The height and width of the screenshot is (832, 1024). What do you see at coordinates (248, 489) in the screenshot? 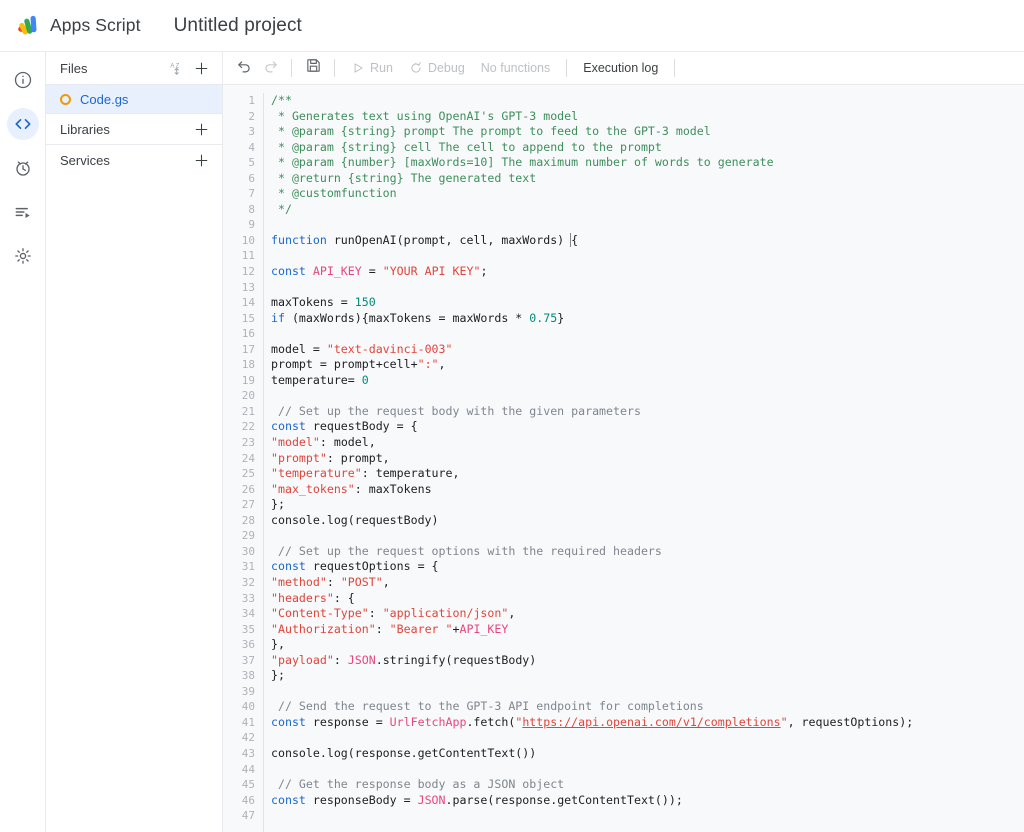
I see `line-number: 26` at bounding box center [248, 489].